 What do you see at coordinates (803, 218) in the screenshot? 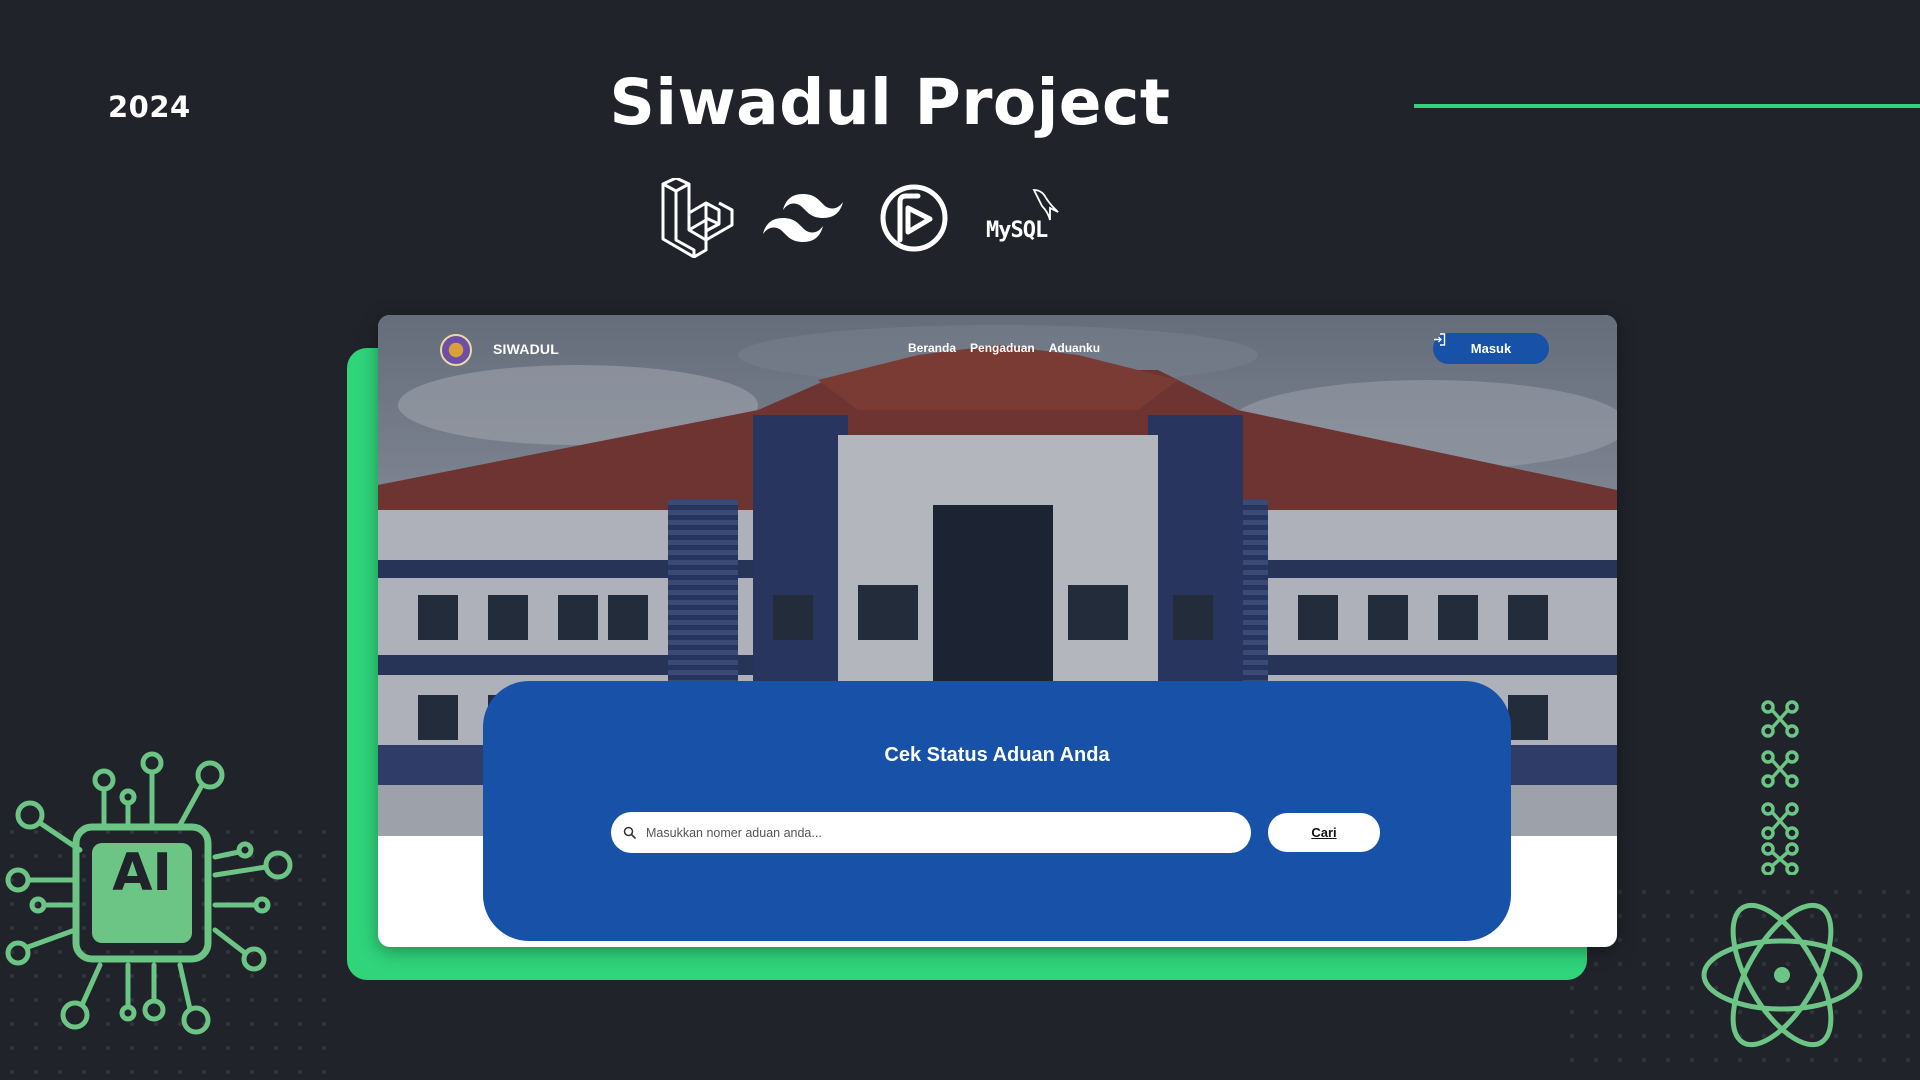
I see `tailwind-icon` at bounding box center [803, 218].